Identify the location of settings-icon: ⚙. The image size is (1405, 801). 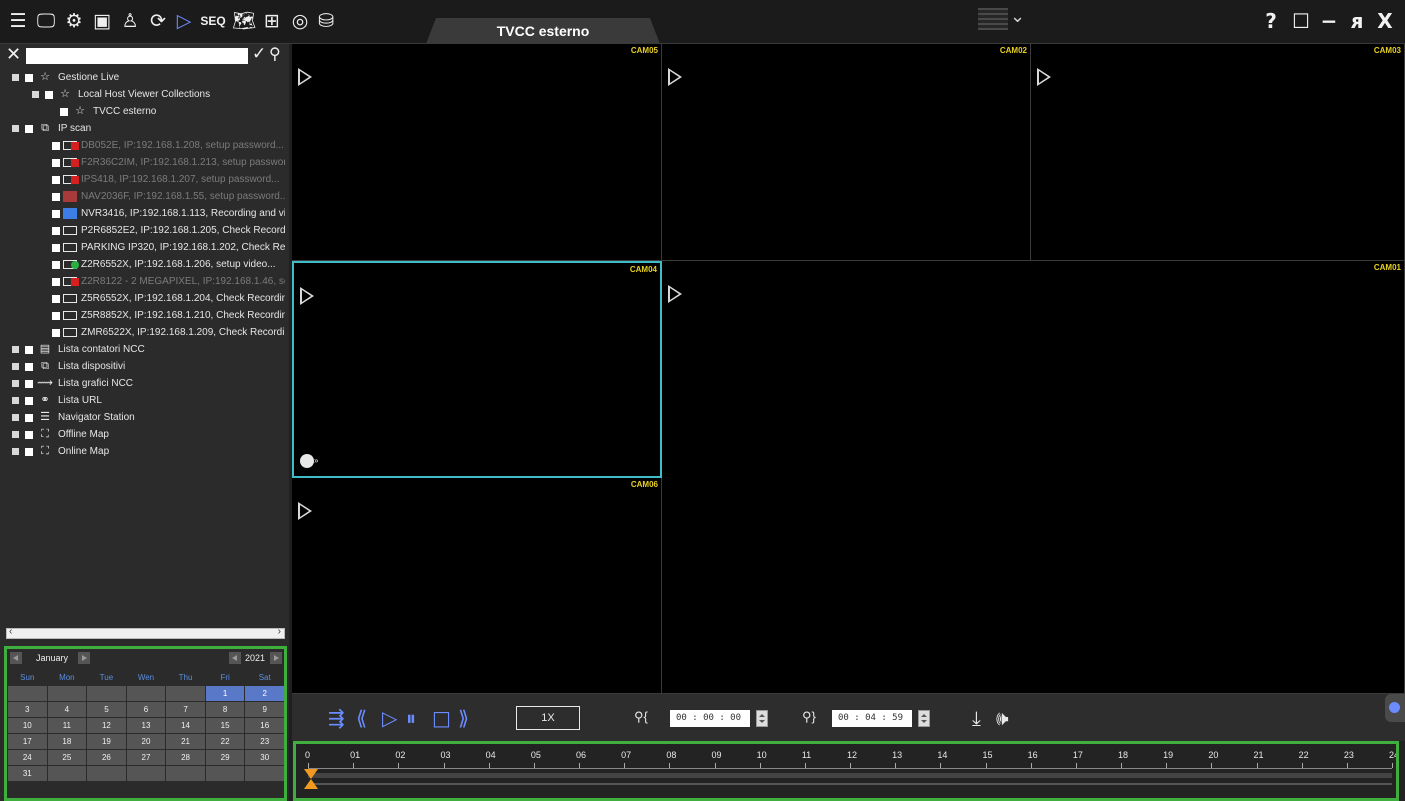
(74, 21).